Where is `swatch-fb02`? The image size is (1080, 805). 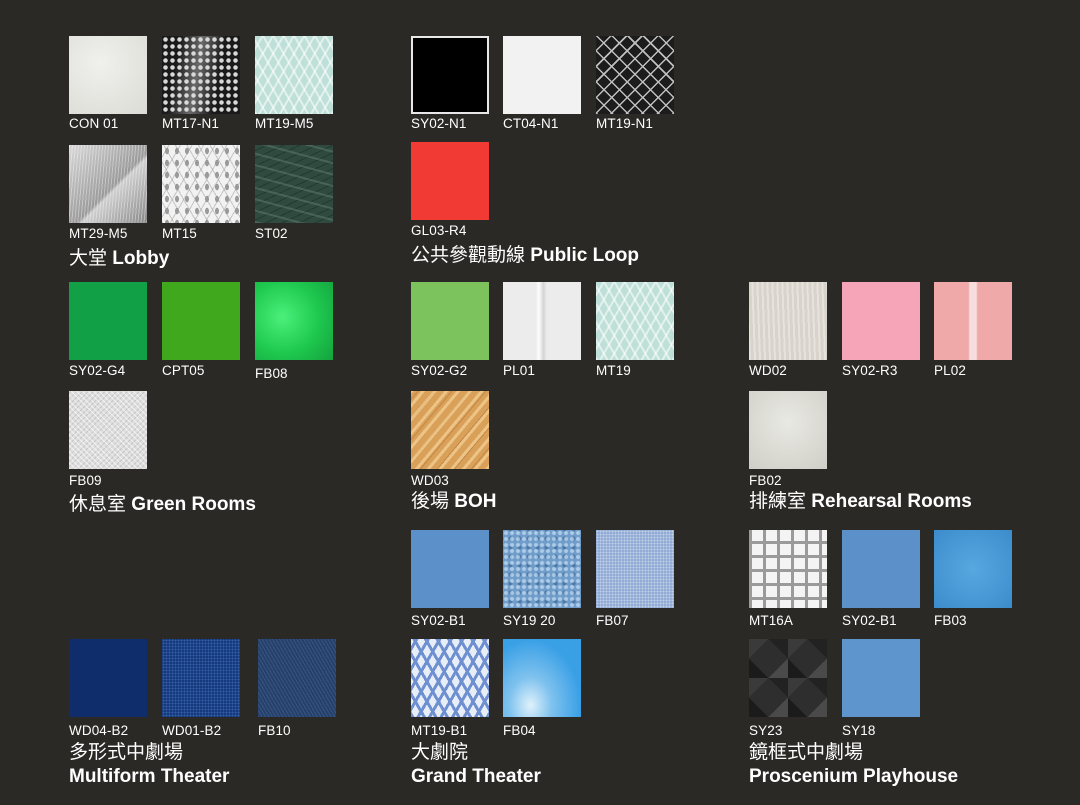 swatch-fb02 is located at coordinates (788, 430).